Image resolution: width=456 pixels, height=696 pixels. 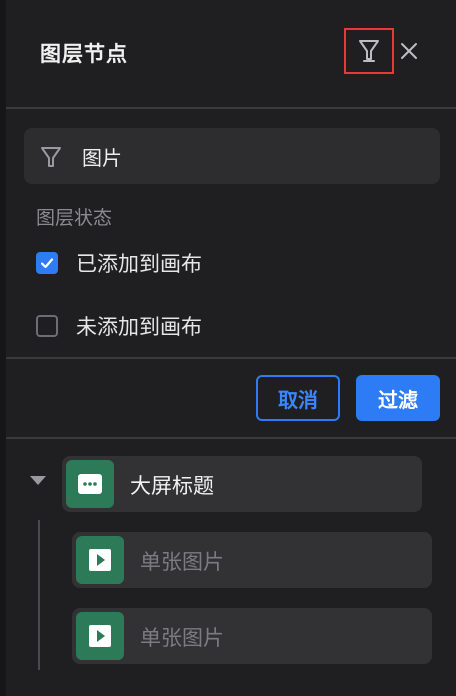 I want to click on cancel-button: 取消, so click(x=298, y=398).